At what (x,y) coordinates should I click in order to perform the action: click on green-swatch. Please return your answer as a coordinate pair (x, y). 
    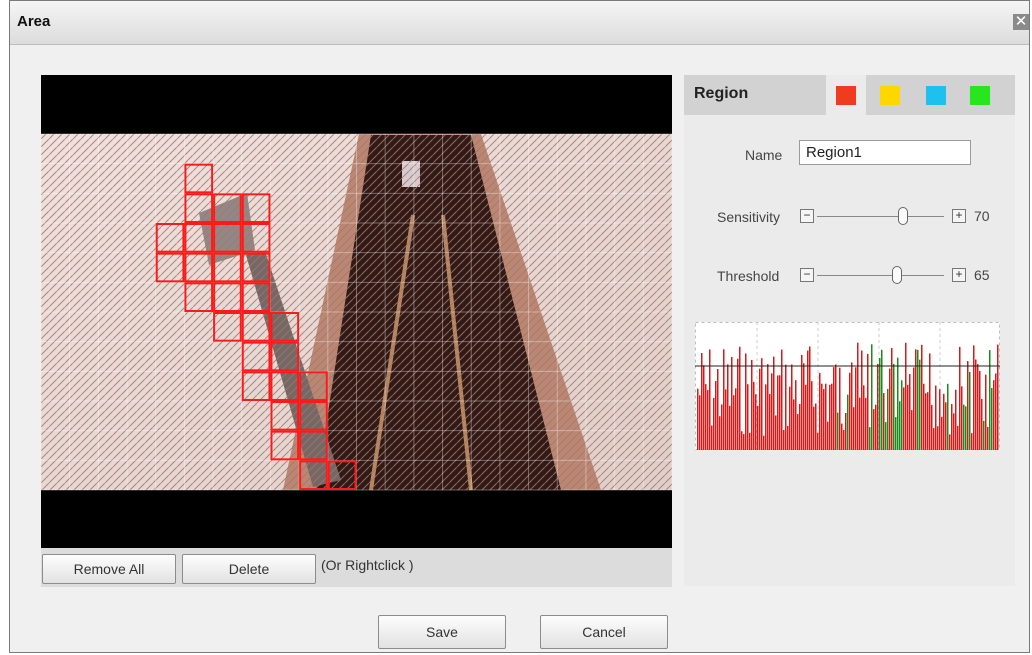
    Looking at the image, I should click on (980, 95).